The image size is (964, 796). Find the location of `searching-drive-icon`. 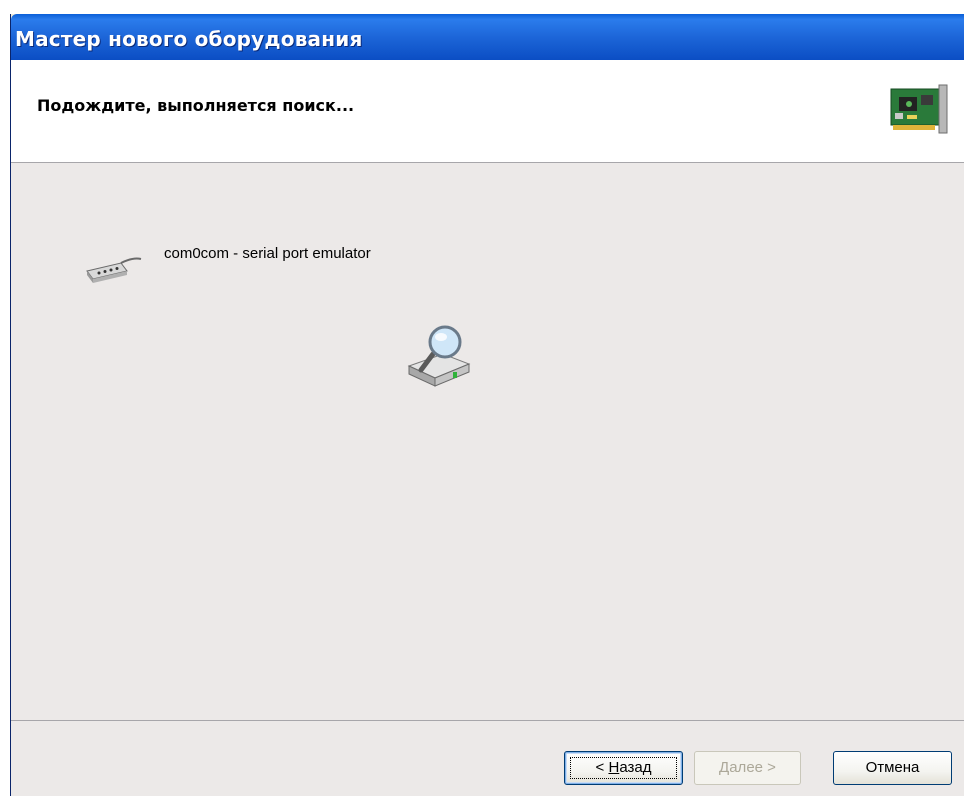

searching-drive-icon is located at coordinates (439, 356).